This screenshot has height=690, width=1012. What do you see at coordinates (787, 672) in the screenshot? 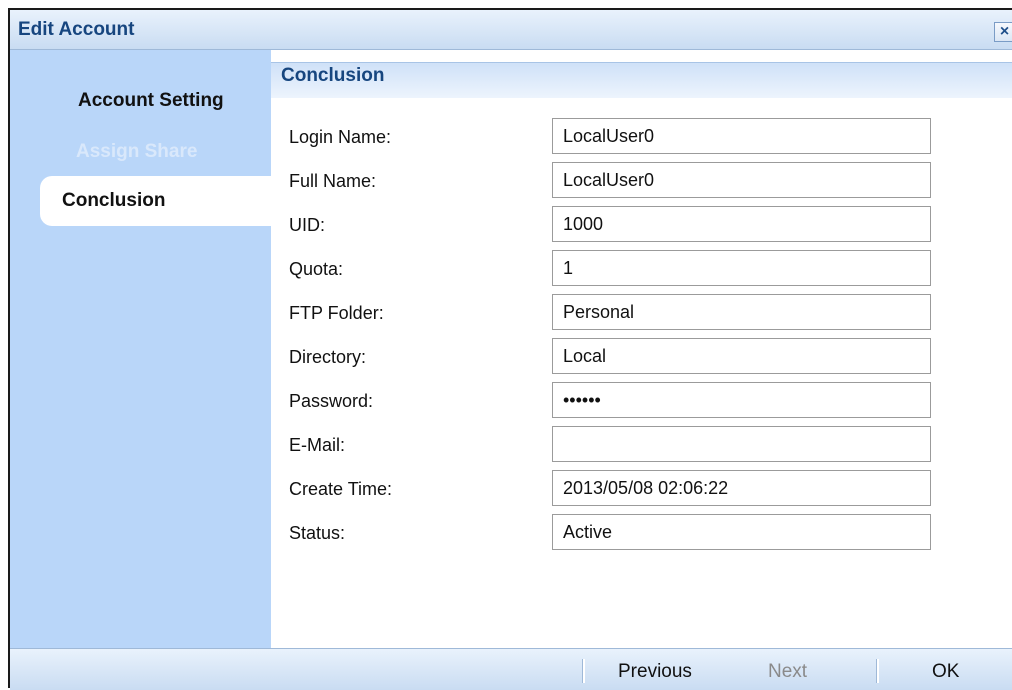
I see `next-button: Next` at bounding box center [787, 672].